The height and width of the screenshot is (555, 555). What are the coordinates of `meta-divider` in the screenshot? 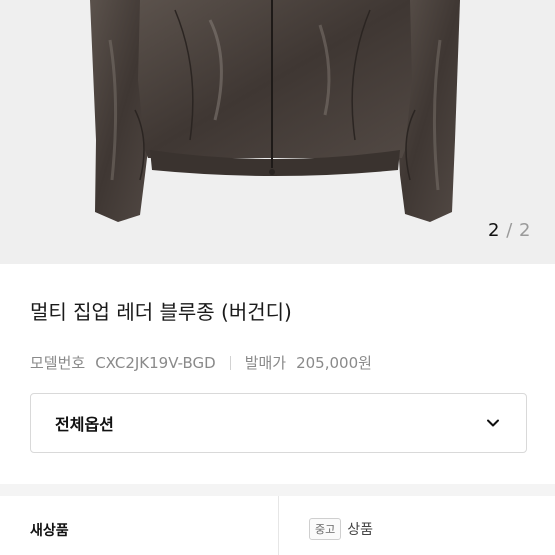 It's located at (230, 362).